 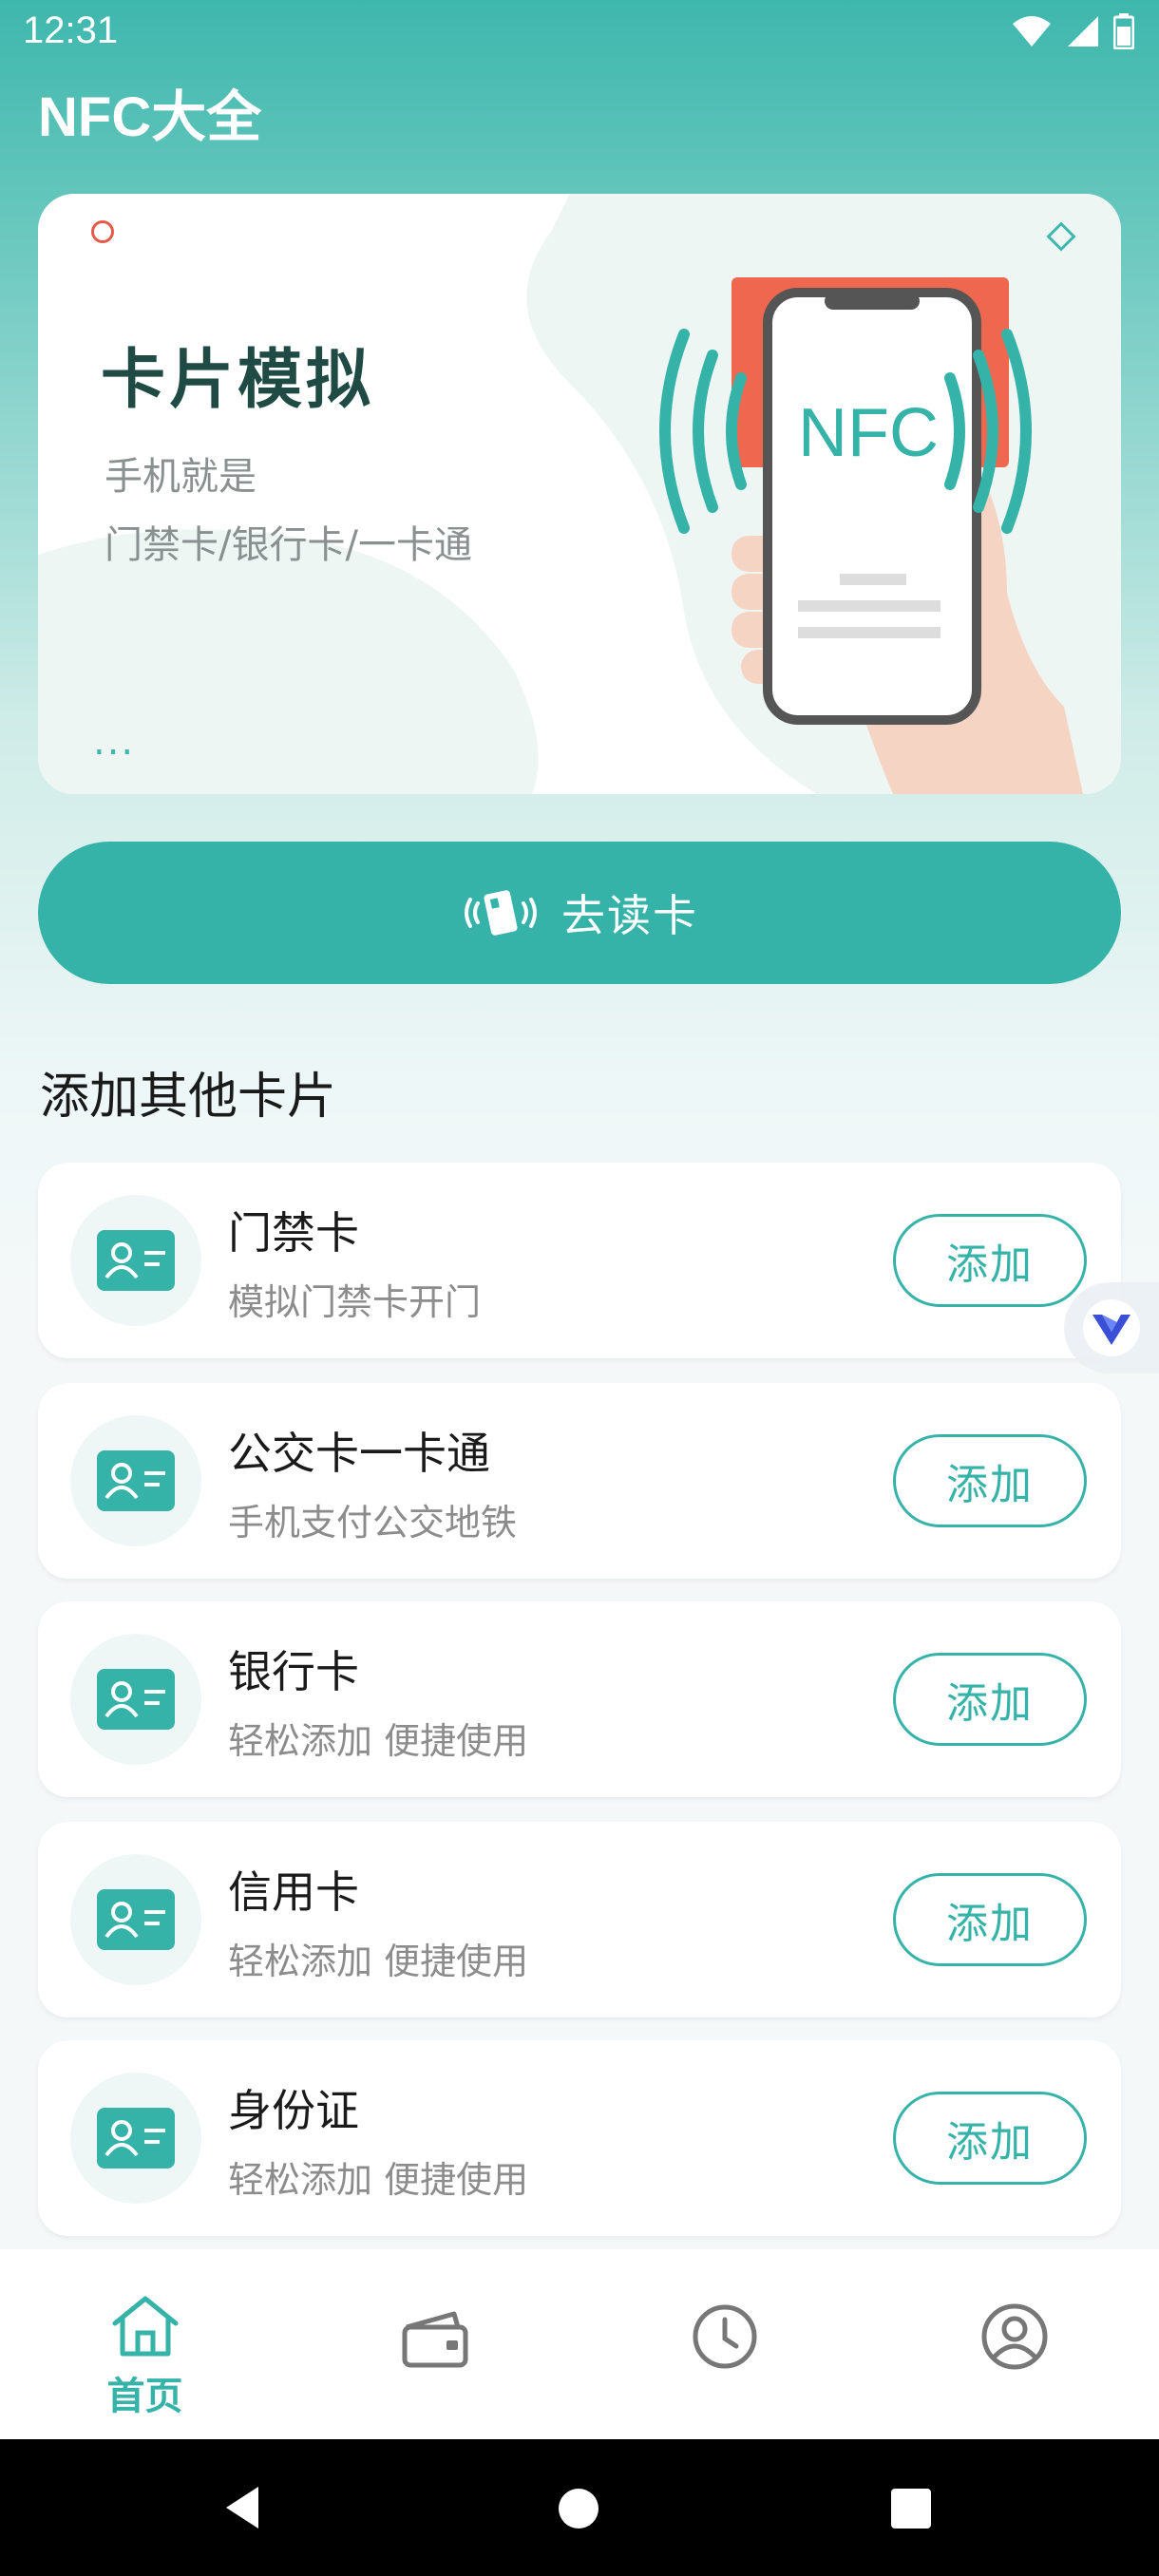 I want to click on card-name: 公交卡一卡通, so click(x=359, y=1453).